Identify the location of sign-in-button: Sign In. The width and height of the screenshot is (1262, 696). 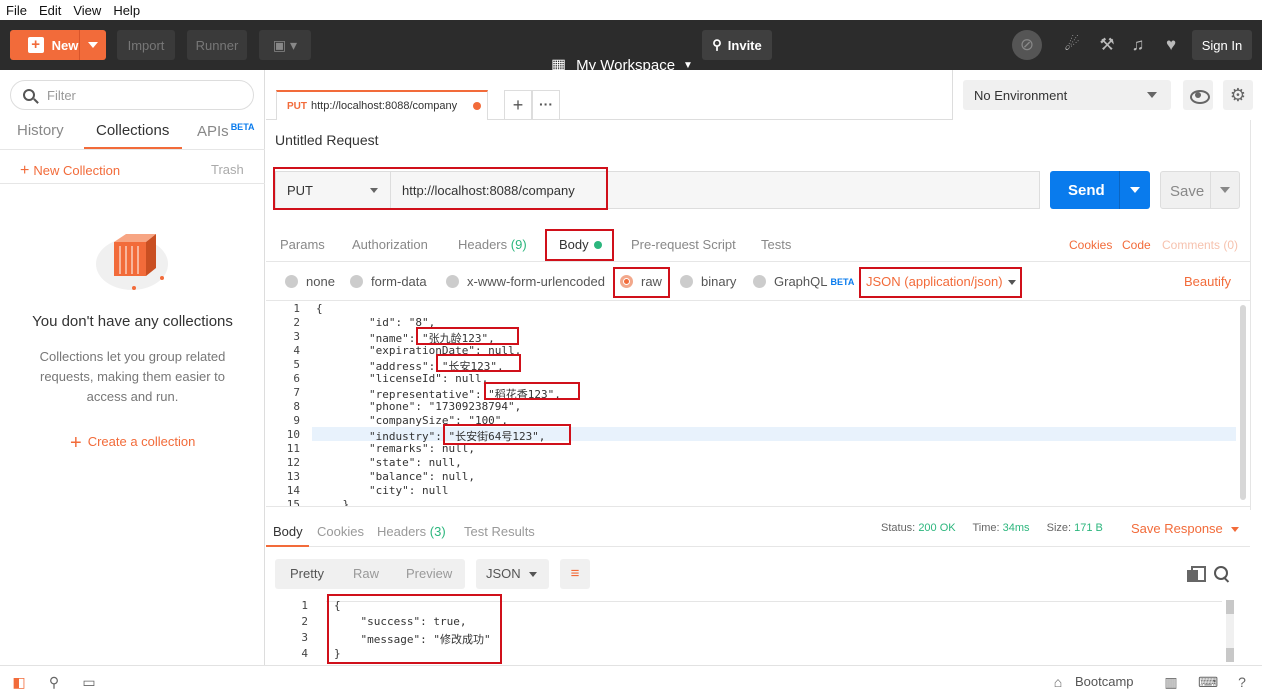
(1222, 45).